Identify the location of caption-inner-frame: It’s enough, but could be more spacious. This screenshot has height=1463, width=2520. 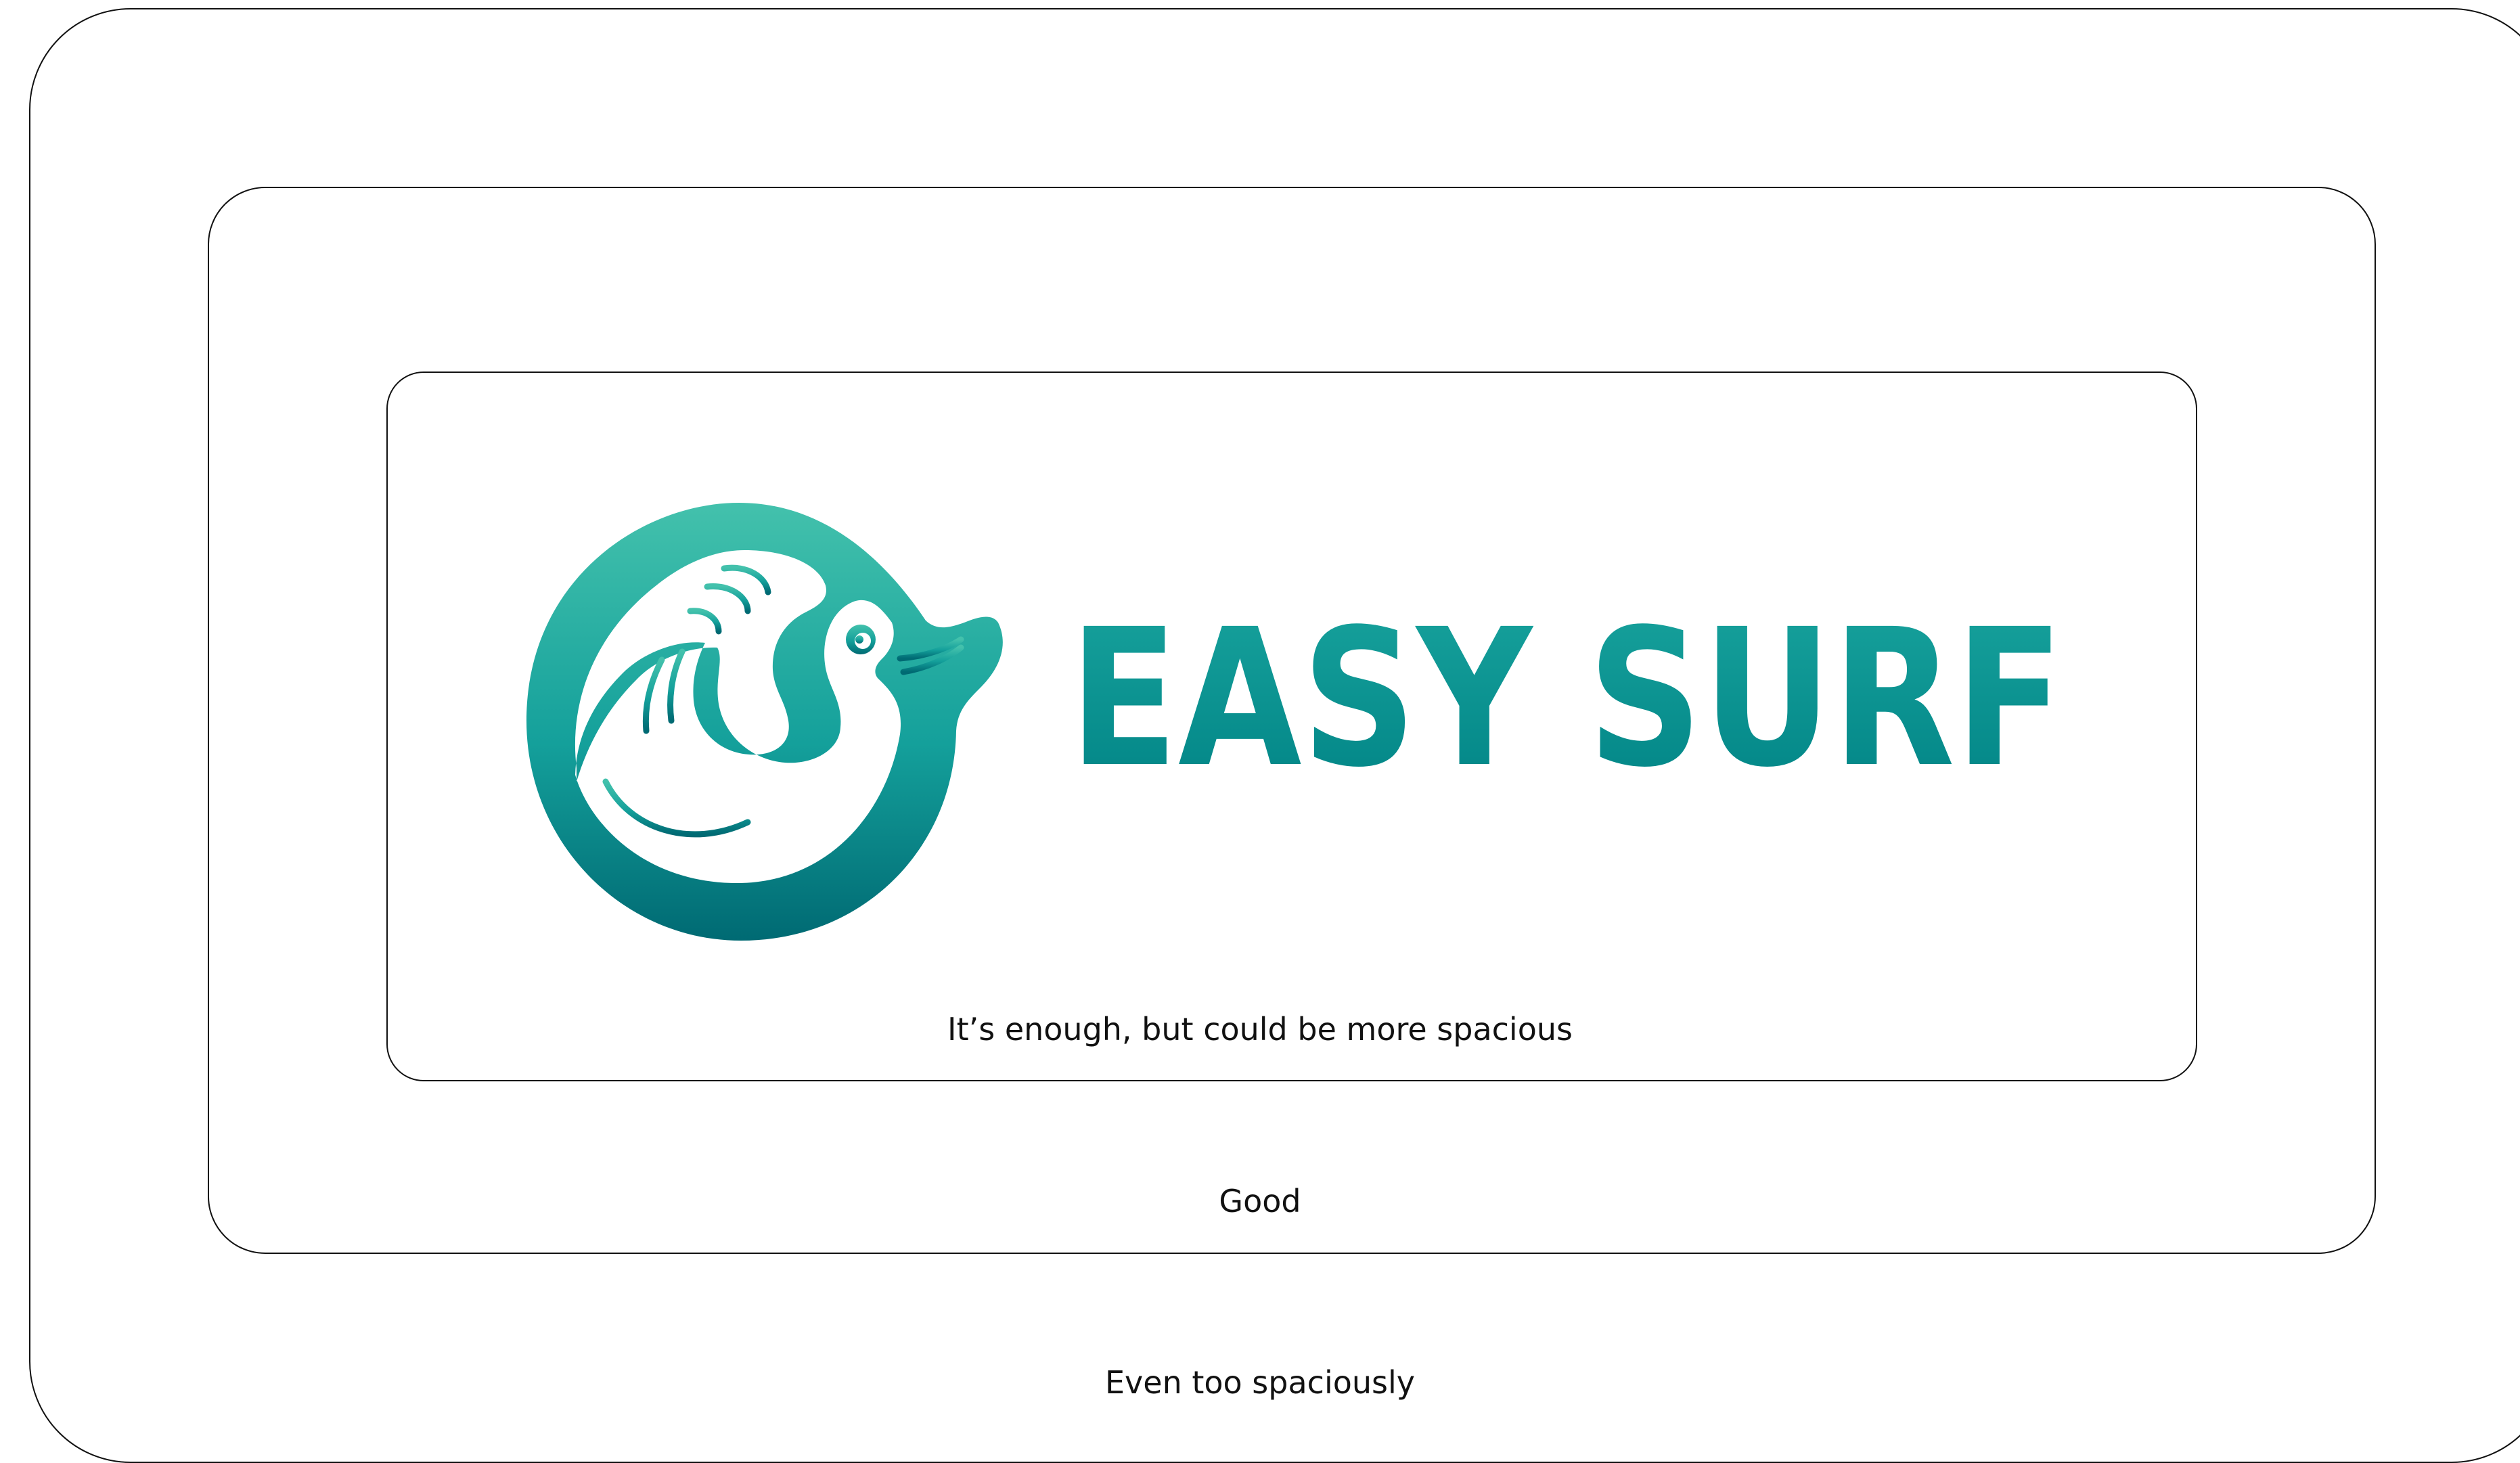
(1260, 1029).